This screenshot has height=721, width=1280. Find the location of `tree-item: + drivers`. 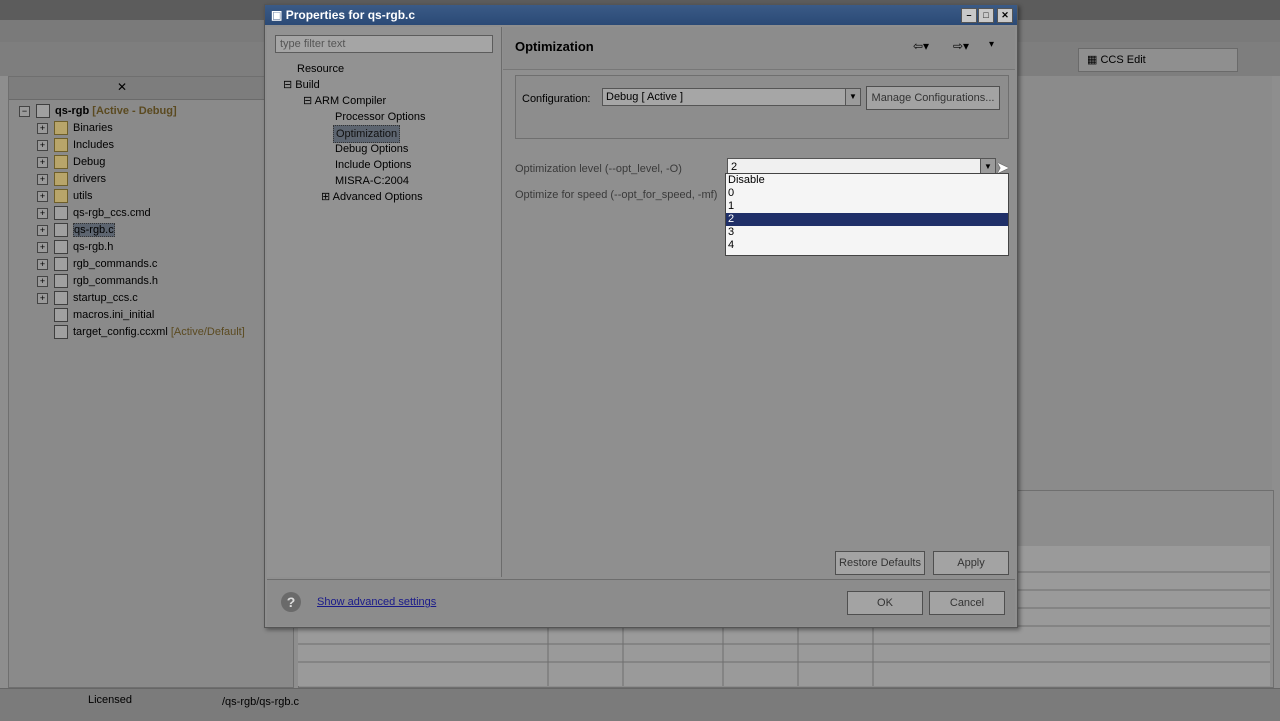

tree-item: + drivers is located at coordinates (71, 179).